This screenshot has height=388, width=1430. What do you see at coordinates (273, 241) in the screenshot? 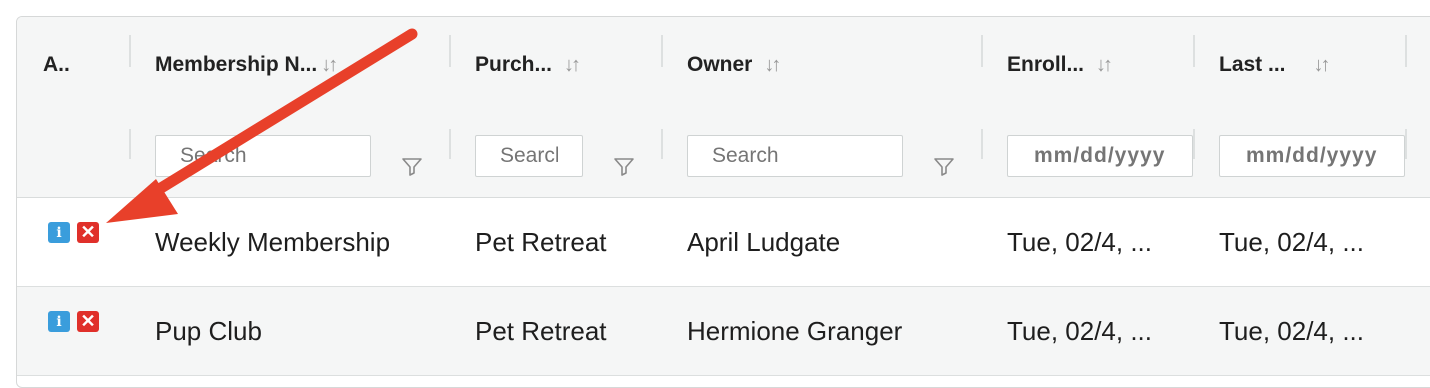
I see `membership-name-cell: Weekly Membership` at bounding box center [273, 241].